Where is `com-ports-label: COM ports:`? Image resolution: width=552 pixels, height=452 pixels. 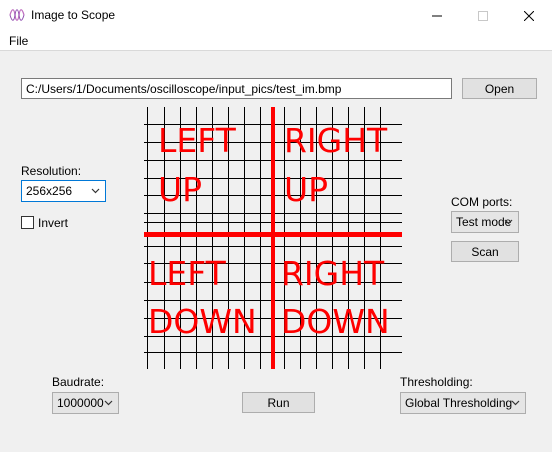 com-ports-label: COM ports: is located at coordinates (482, 202).